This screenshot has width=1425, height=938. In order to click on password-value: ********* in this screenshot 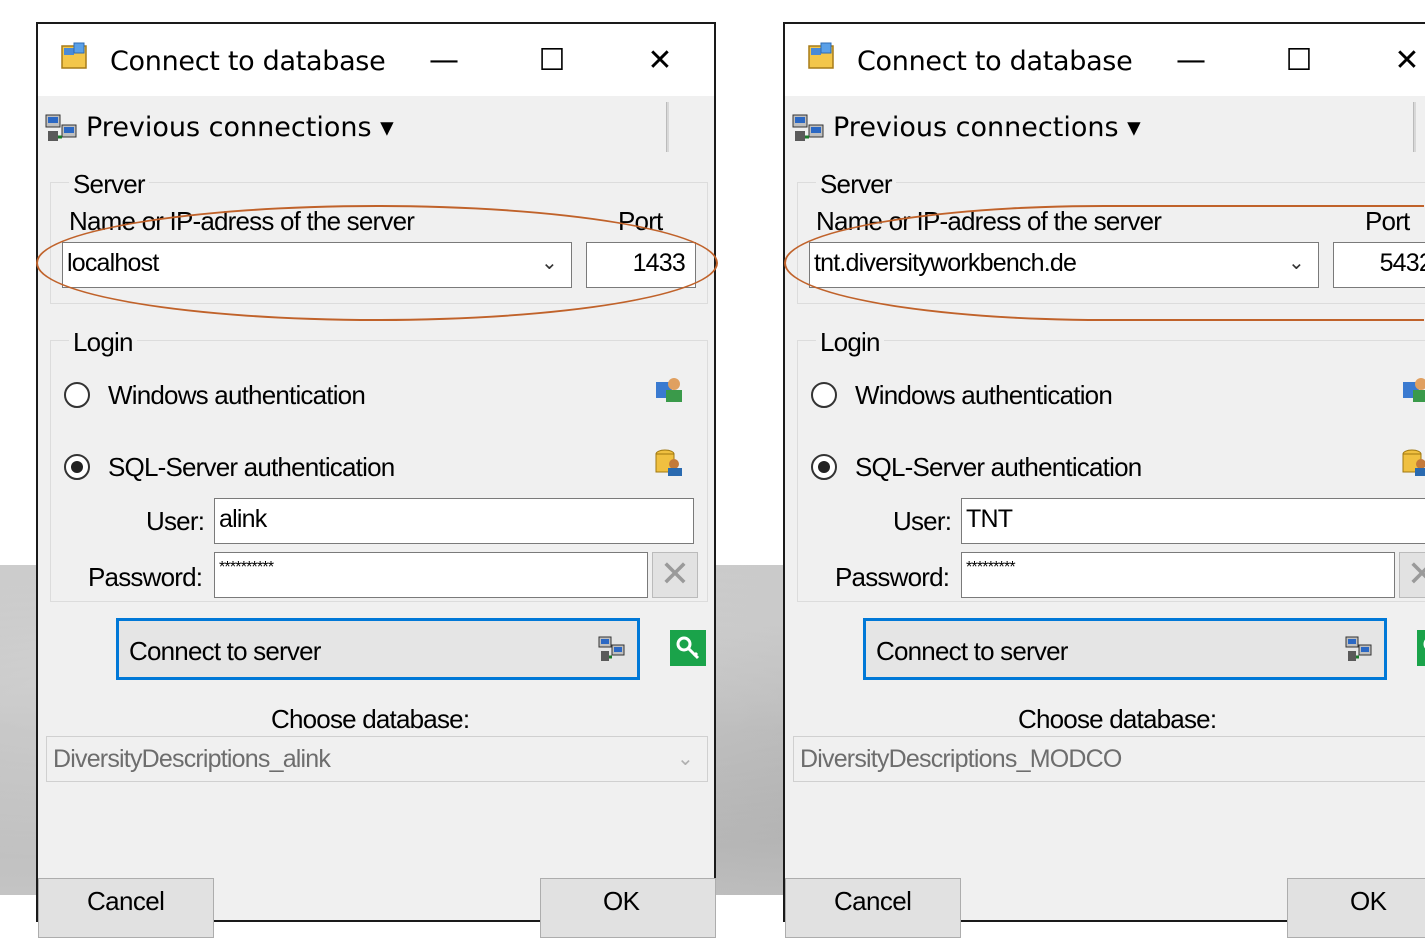, I will do `click(991, 567)`.